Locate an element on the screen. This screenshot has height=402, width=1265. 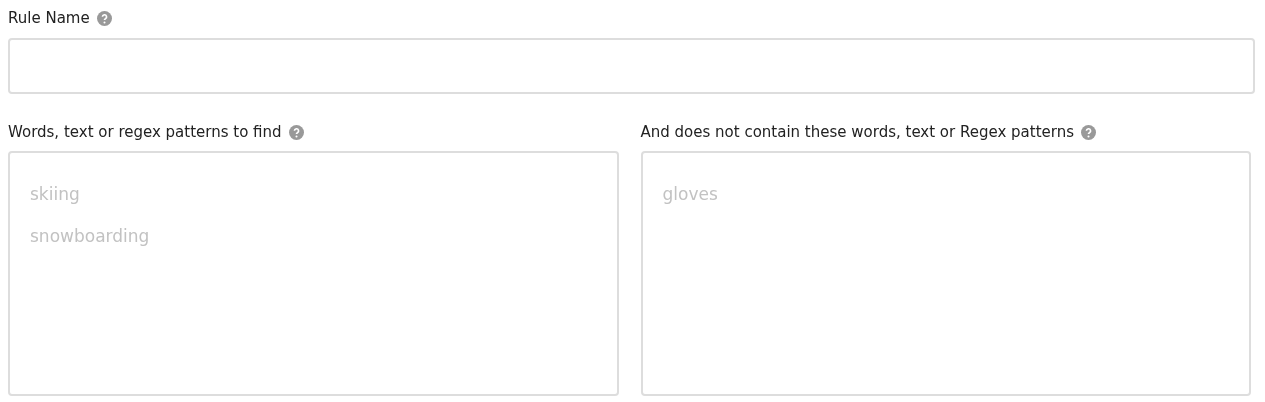
field-label: And does not contain these words, text or Regex patterns is located at coordinates (857, 132).